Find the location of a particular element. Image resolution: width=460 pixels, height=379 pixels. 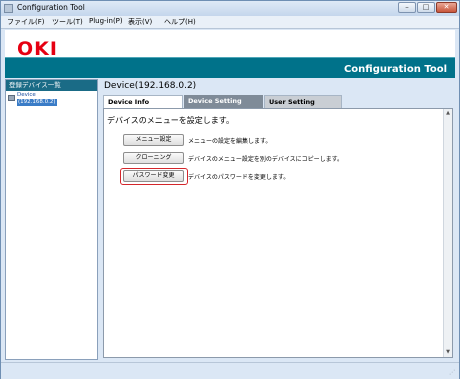

menu-settings-description: メニューの設定を編集します。 is located at coordinates (230, 141).